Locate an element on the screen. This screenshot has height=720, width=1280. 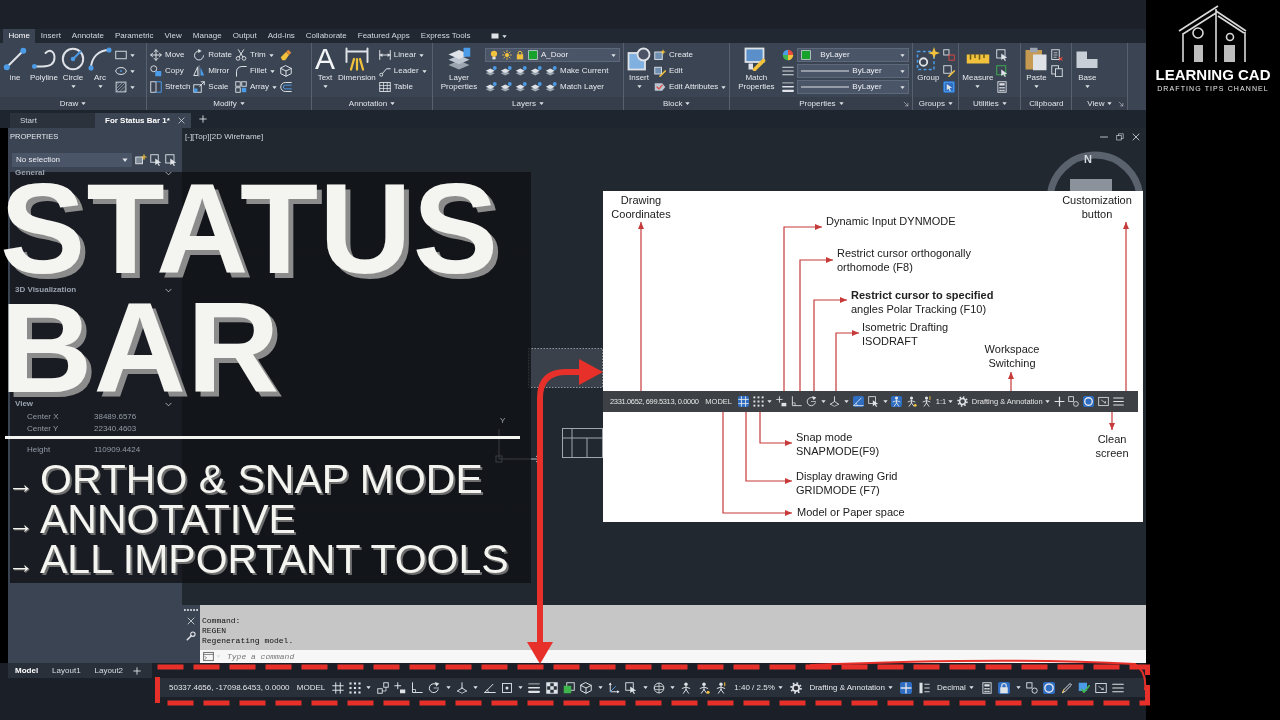
ungroup-icon is located at coordinates (949, 55).